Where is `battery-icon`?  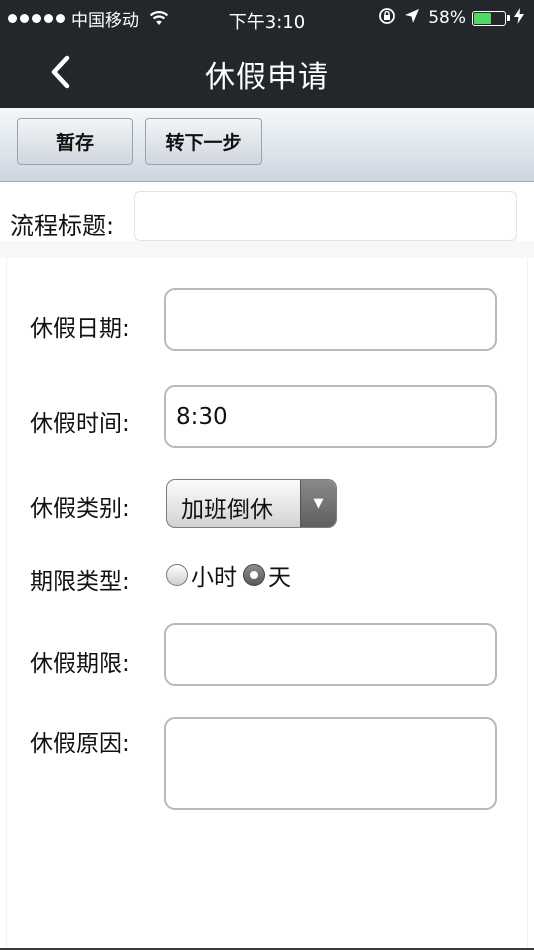 battery-icon is located at coordinates (489, 18).